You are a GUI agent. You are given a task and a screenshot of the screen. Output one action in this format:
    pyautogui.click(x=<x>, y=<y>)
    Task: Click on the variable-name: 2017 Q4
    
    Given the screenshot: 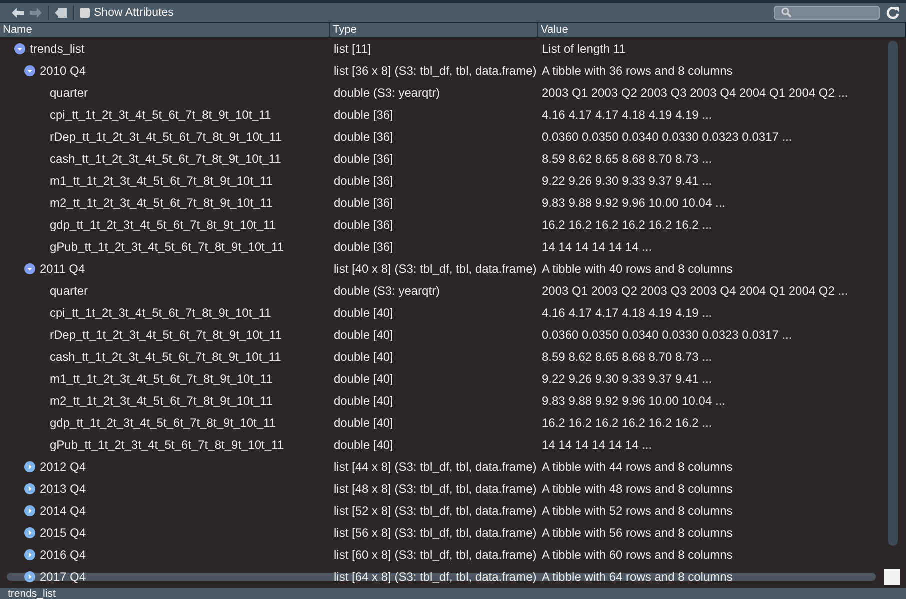 What is the action you would take?
    pyautogui.click(x=63, y=577)
    